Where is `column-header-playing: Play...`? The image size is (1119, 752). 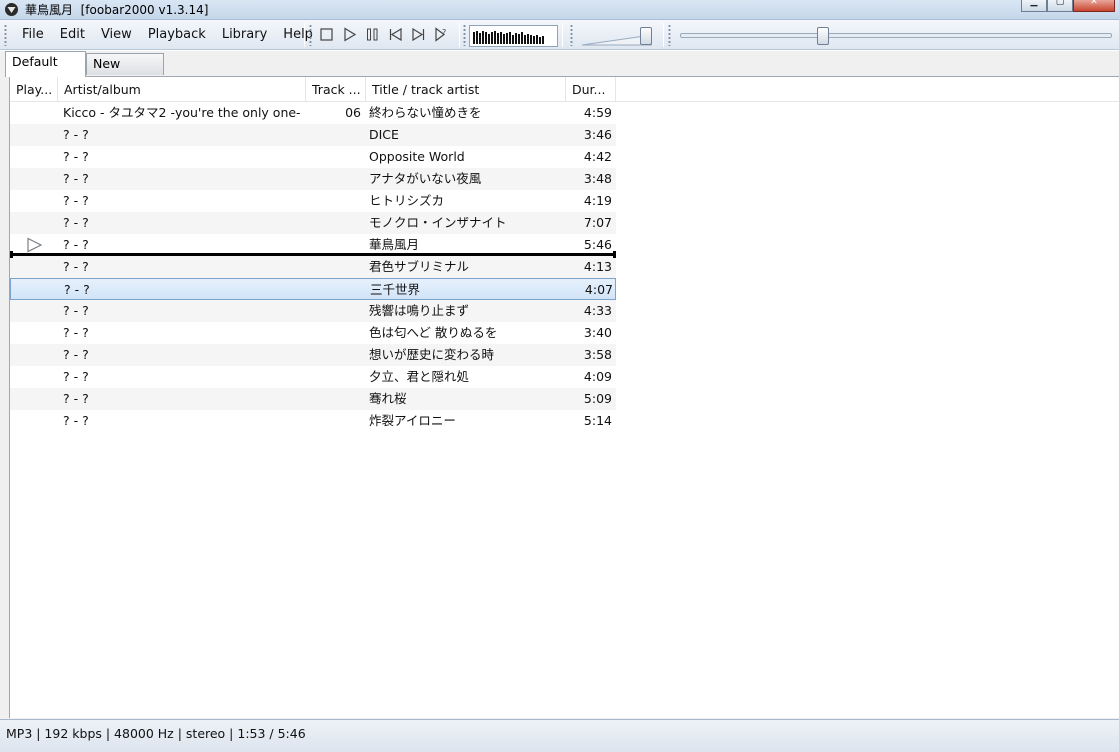
column-header-playing: Play... is located at coordinates (34, 89).